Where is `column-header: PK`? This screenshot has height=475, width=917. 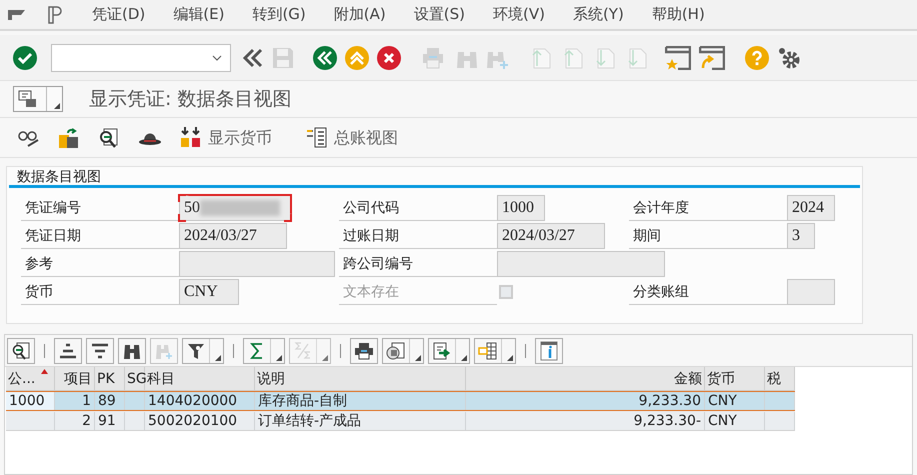
column-header: PK is located at coordinates (110, 378).